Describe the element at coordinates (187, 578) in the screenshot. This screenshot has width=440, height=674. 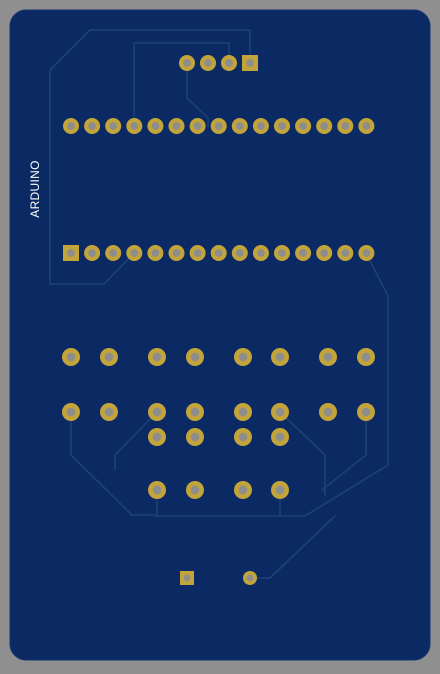
I see `power-pad-square-hole` at that location.